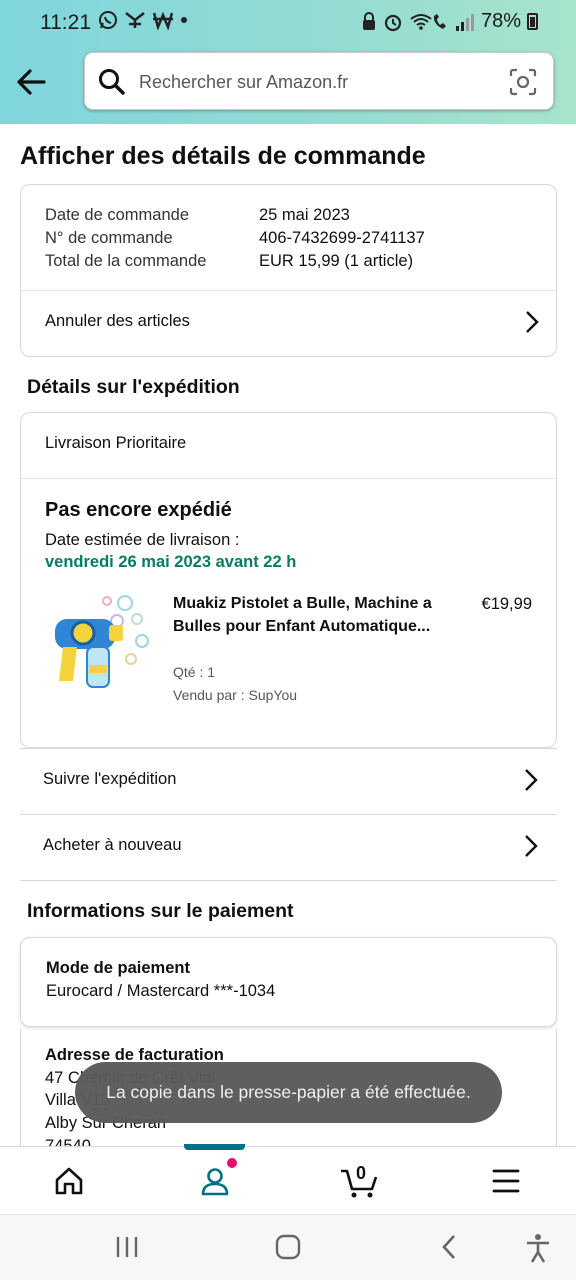 The height and width of the screenshot is (1280, 576). I want to click on cart-count: 0, so click(361, 1173).